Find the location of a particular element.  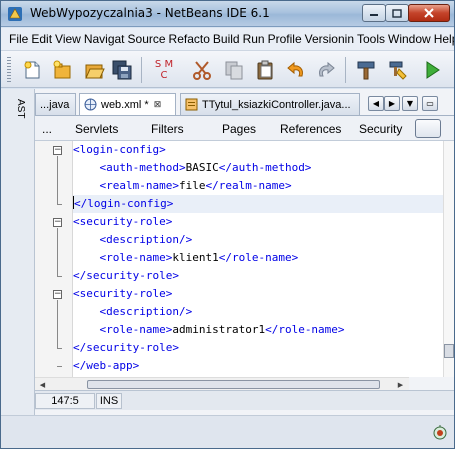

scroll-tabs-right-button: ▶ is located at coordinates (392, 103).